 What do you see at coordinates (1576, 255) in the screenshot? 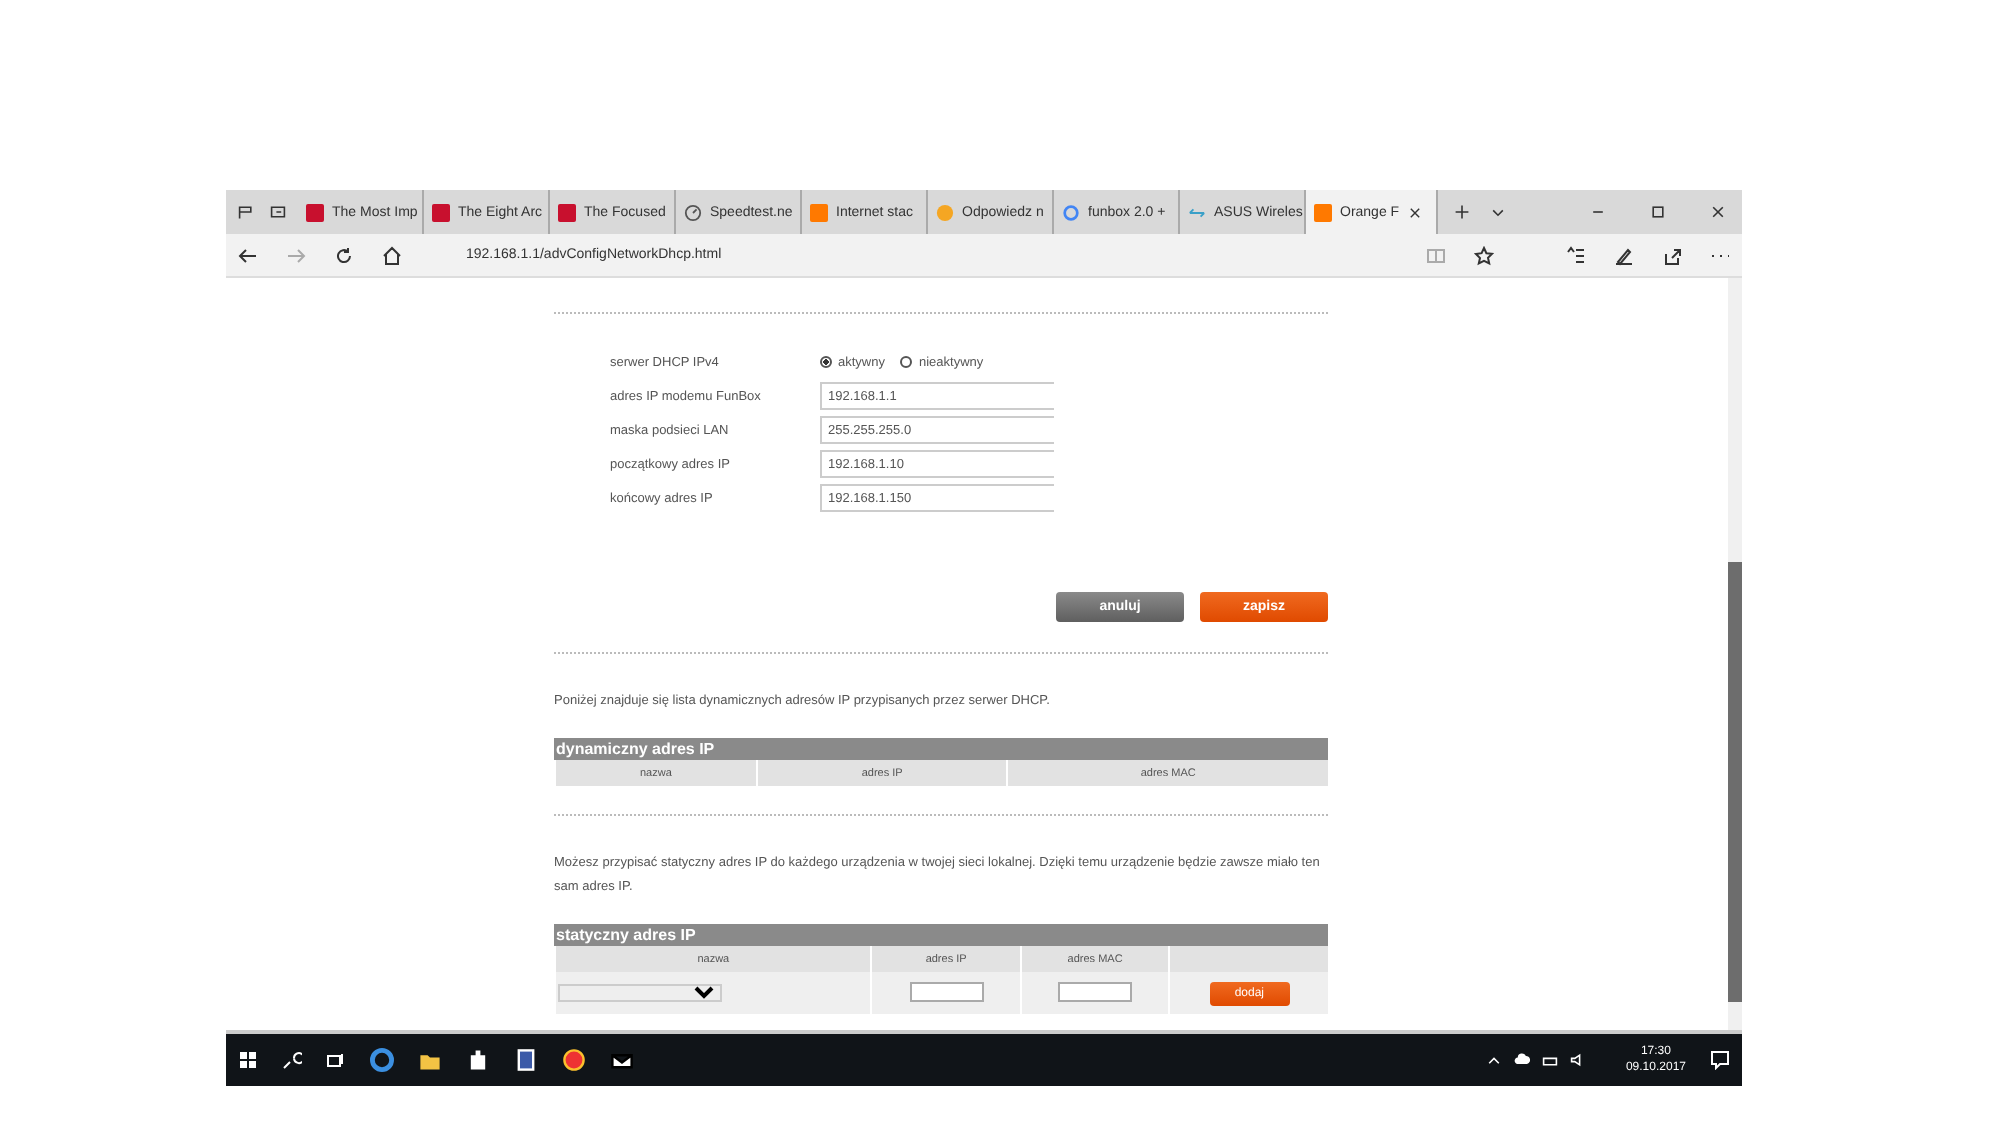
I see `favorites-list-icon` at bounding box center [1576, 255].